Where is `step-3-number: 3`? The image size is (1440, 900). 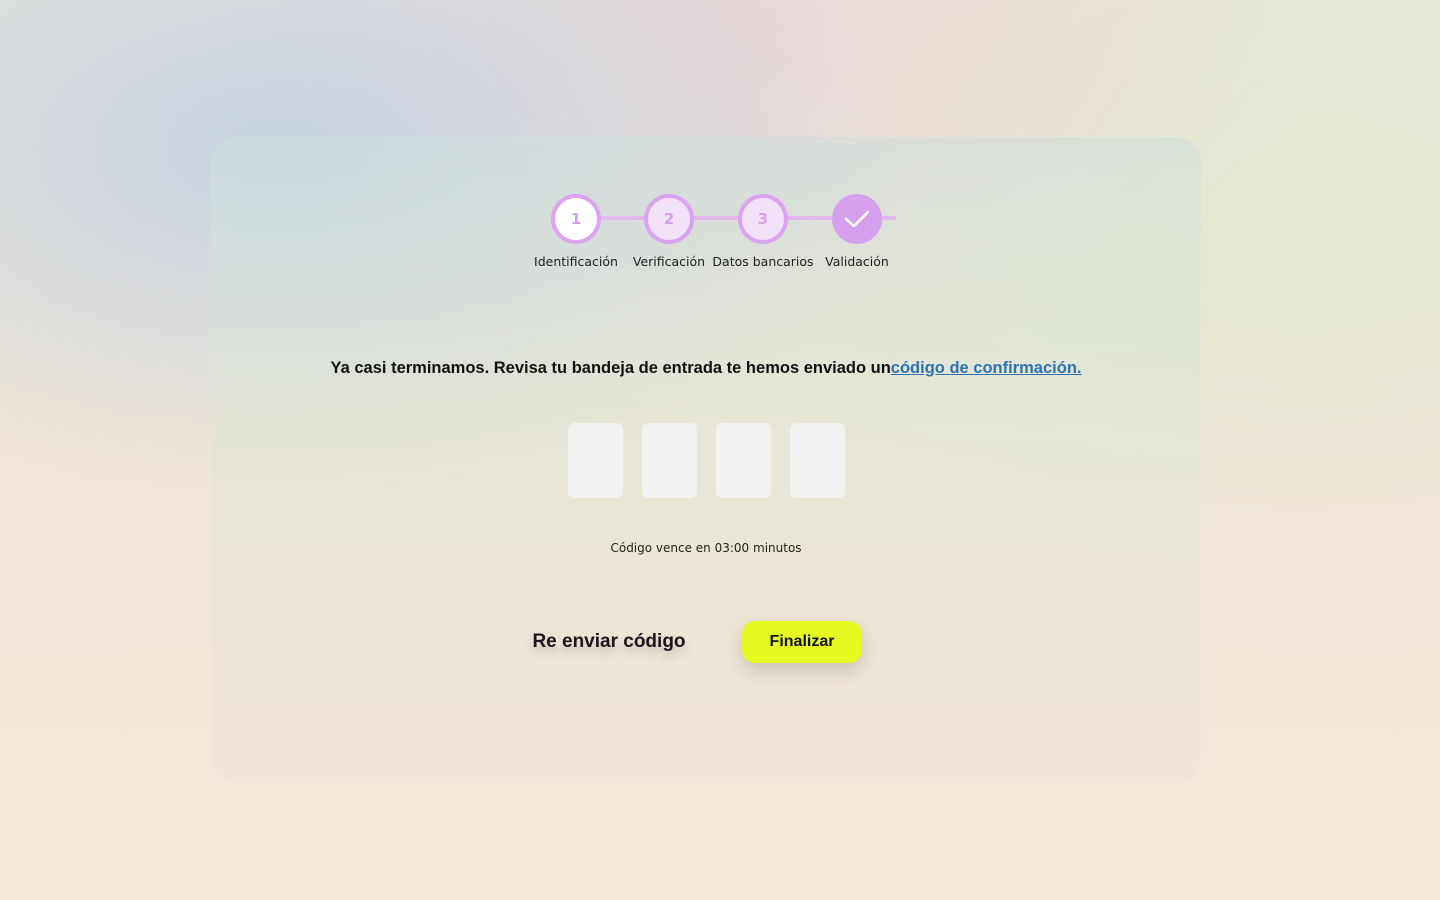 step-3-number: 3 is located at coordinates (763, 219).